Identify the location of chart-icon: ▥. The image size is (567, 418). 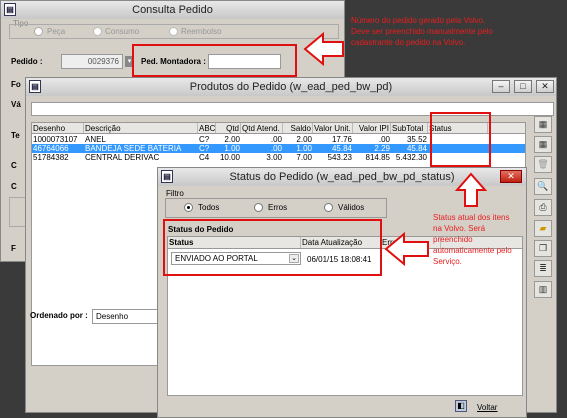
(543, 289).